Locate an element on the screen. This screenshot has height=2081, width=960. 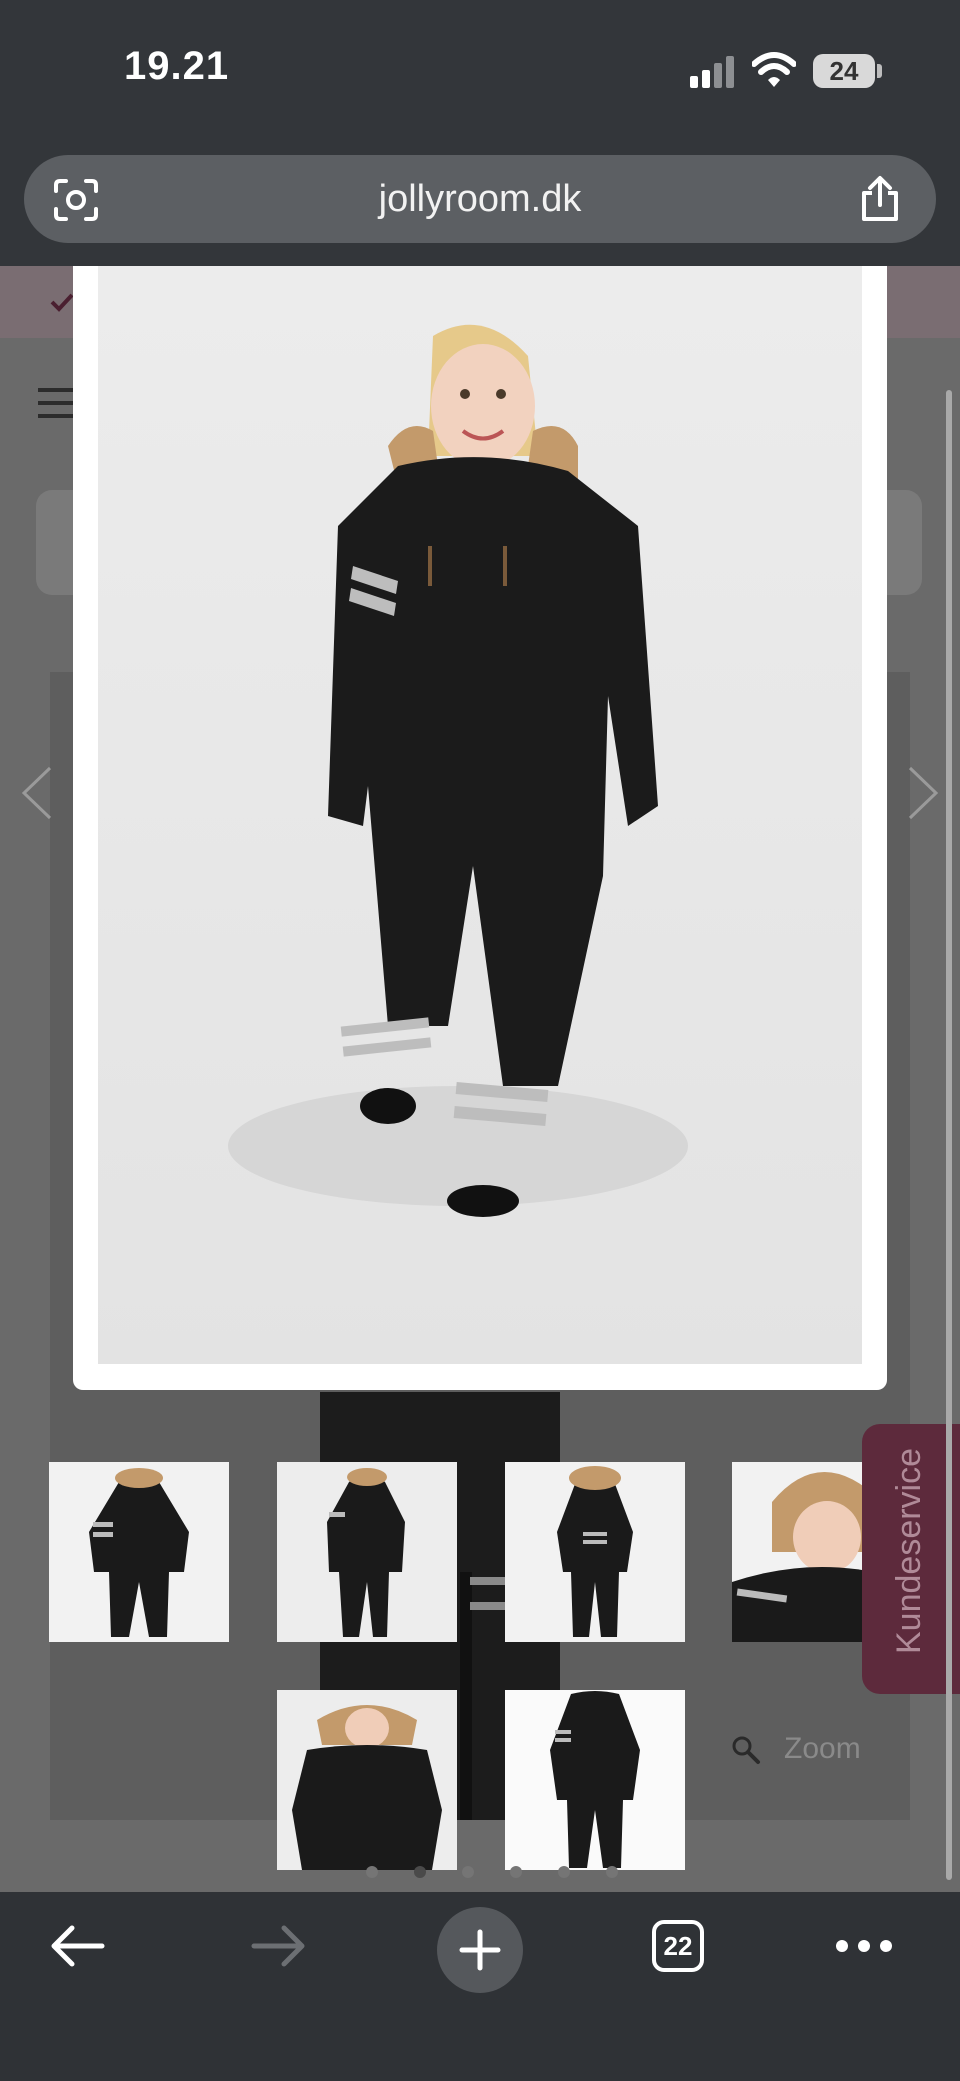
url-text: jollyroom.dk is located at coordinates (480, 199).